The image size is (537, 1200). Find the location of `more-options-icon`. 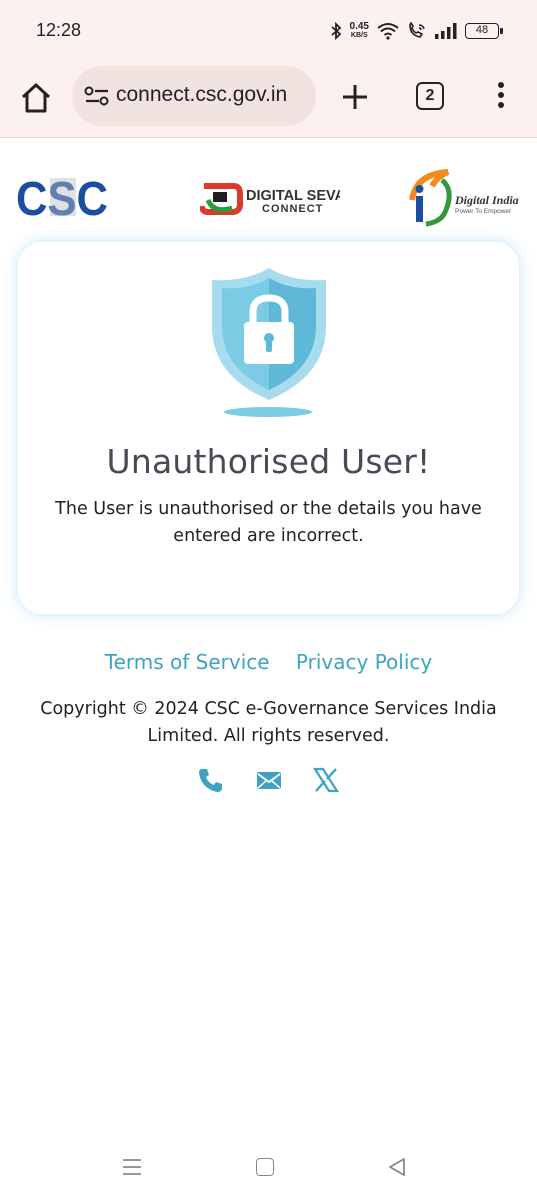

more-options-icon is located at coordinates (501, 97).